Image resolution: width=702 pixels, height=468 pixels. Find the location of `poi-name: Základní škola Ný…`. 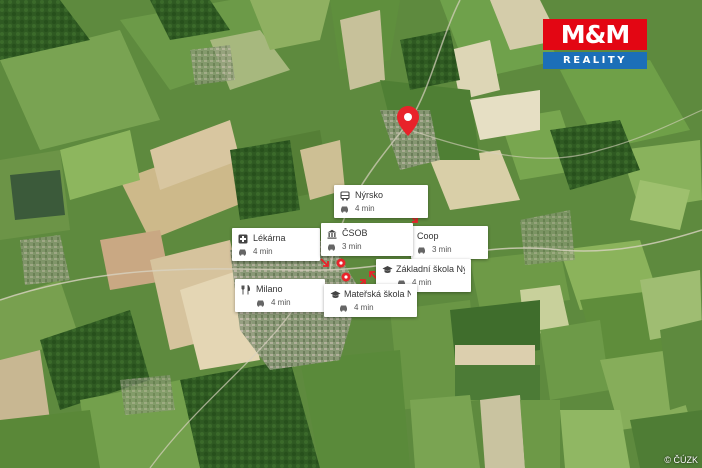

poi-name: Základní škola Ný… is located at coordinates (430, 269).